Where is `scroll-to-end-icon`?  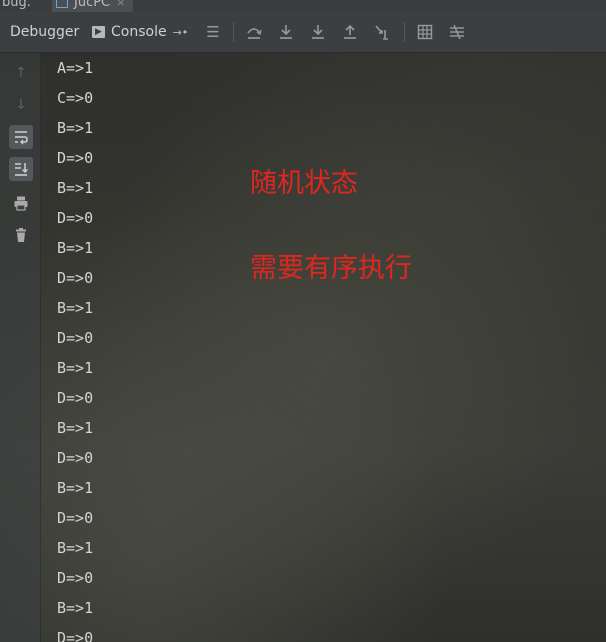 scroll-to-end-icon is located at coordinates (21, 169).